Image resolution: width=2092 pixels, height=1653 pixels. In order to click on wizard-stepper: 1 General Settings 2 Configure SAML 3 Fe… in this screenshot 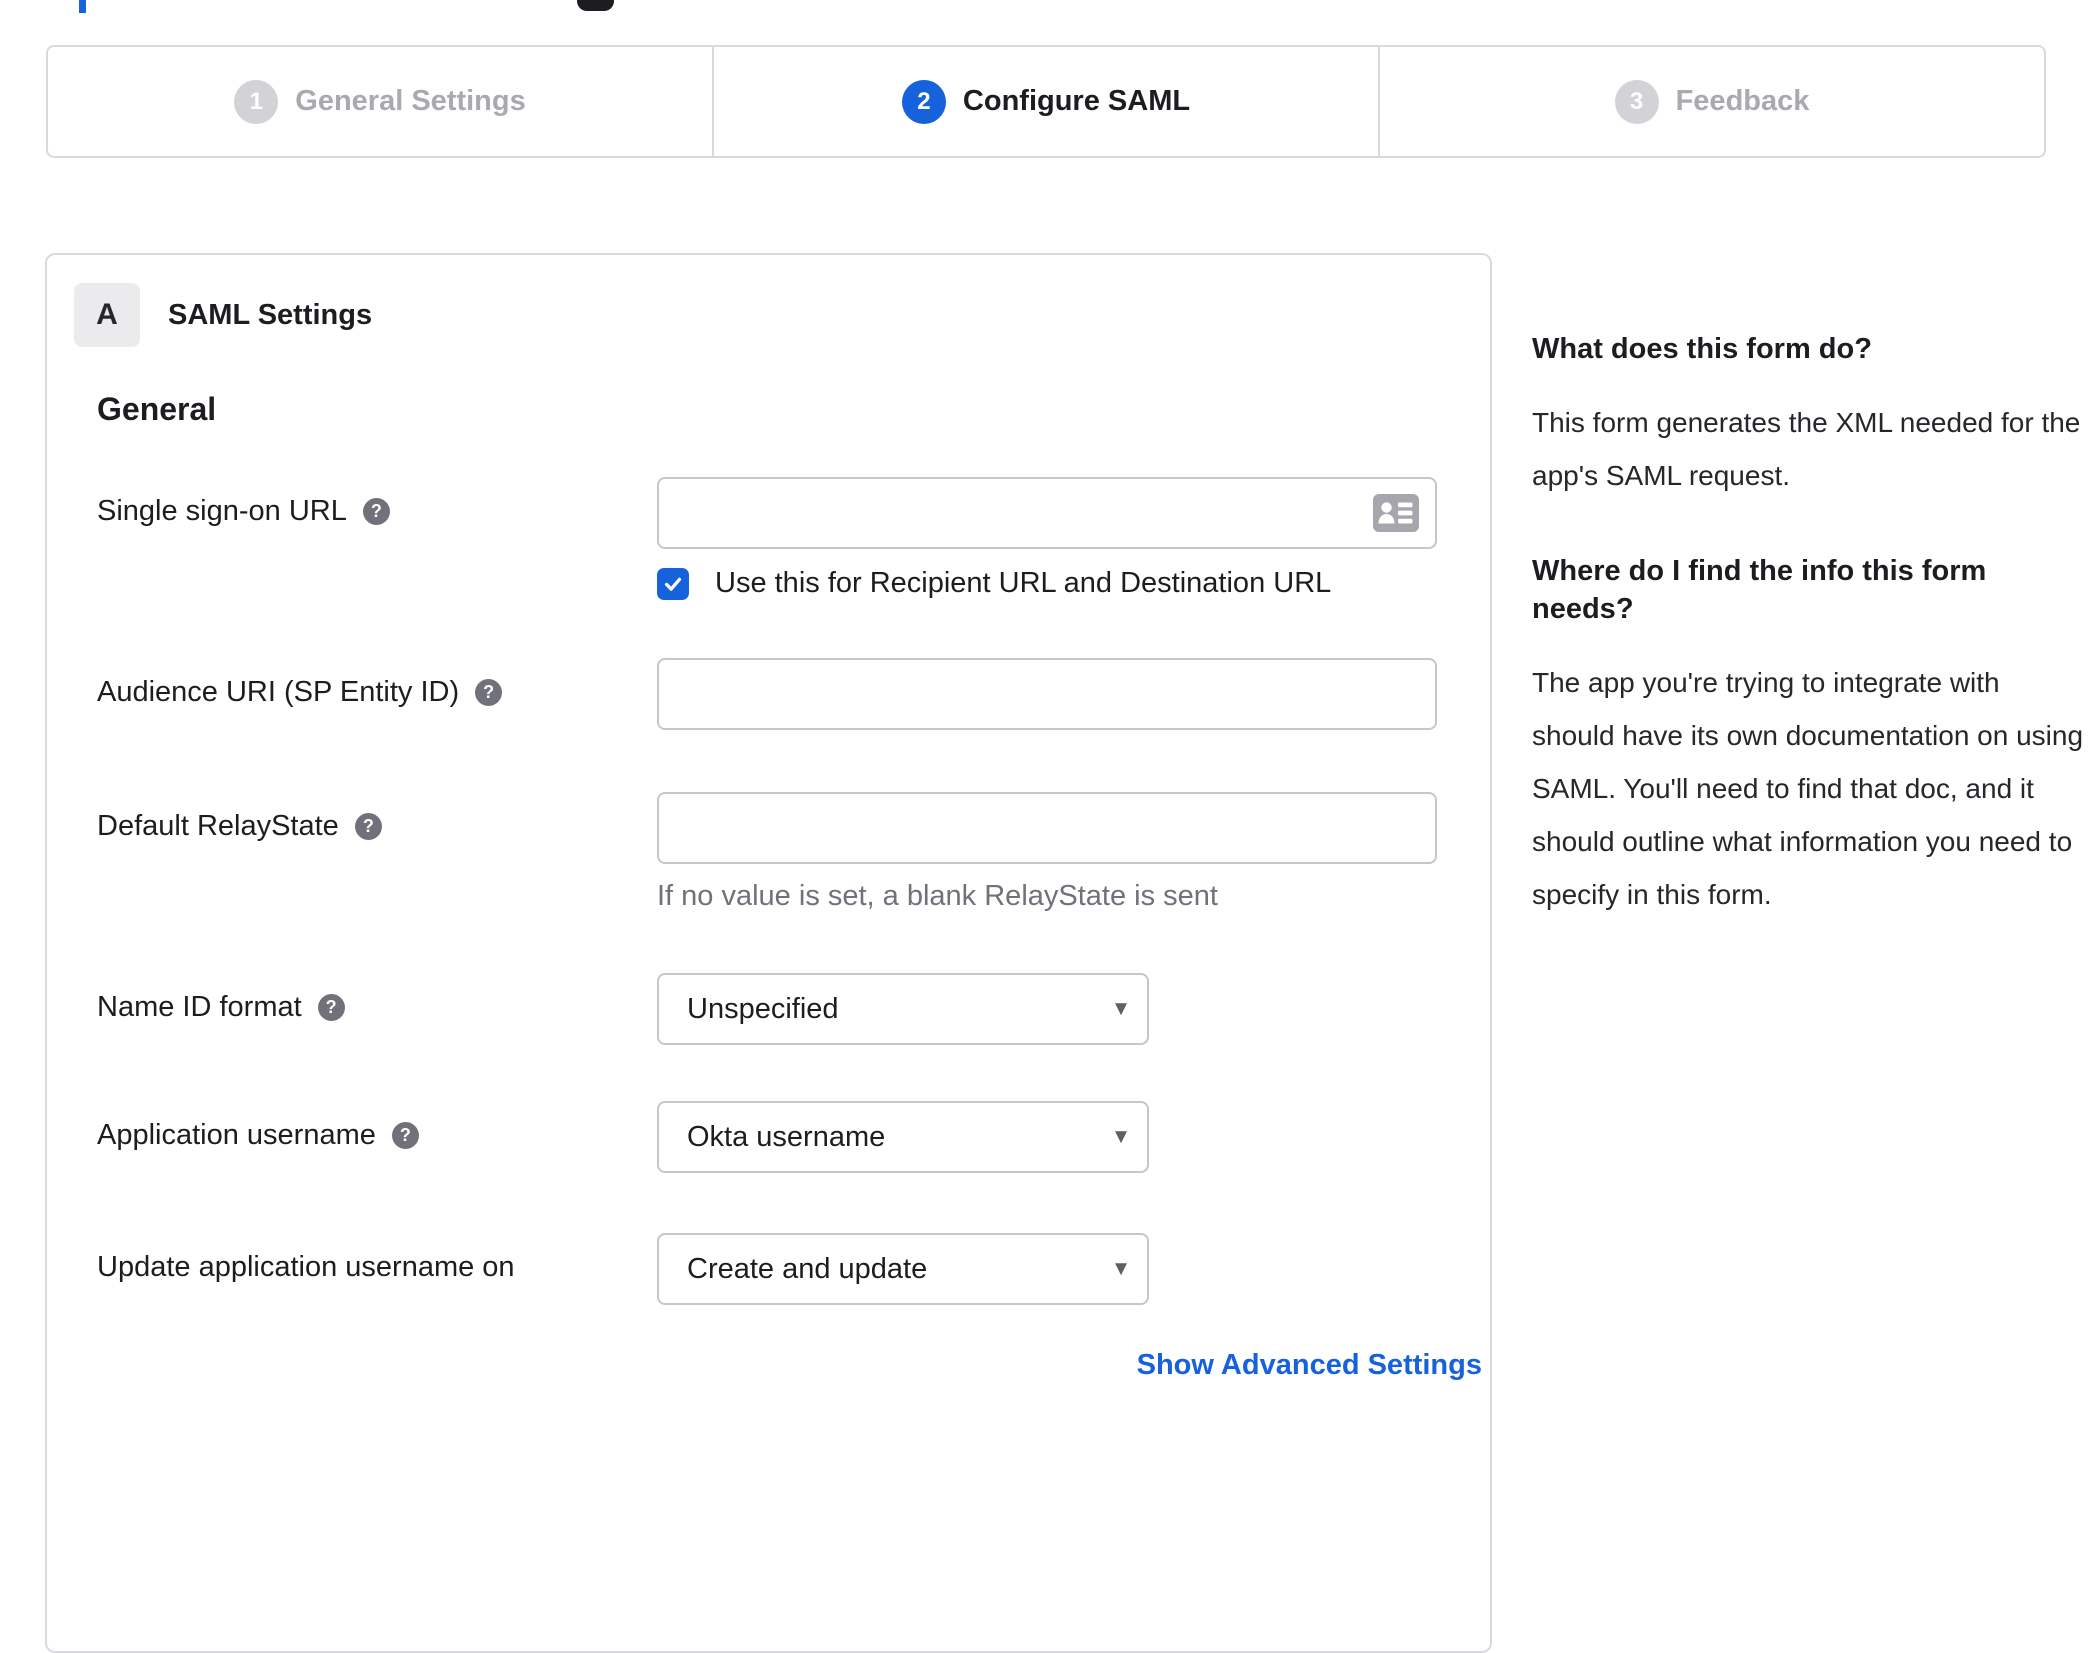, I will do `click(1046, 101)`.